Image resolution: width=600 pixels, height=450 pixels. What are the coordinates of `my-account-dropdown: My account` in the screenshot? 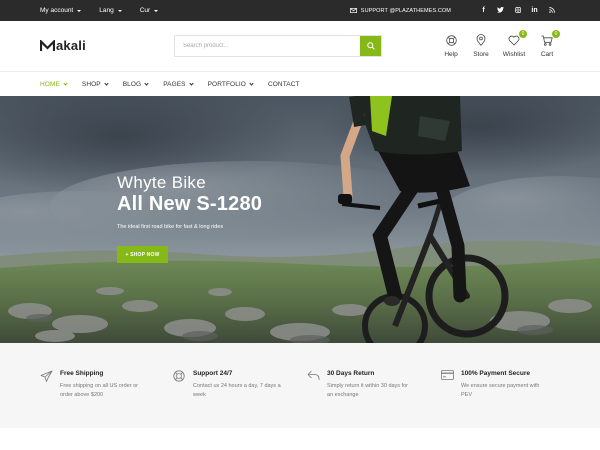 It's located at (61, 10).